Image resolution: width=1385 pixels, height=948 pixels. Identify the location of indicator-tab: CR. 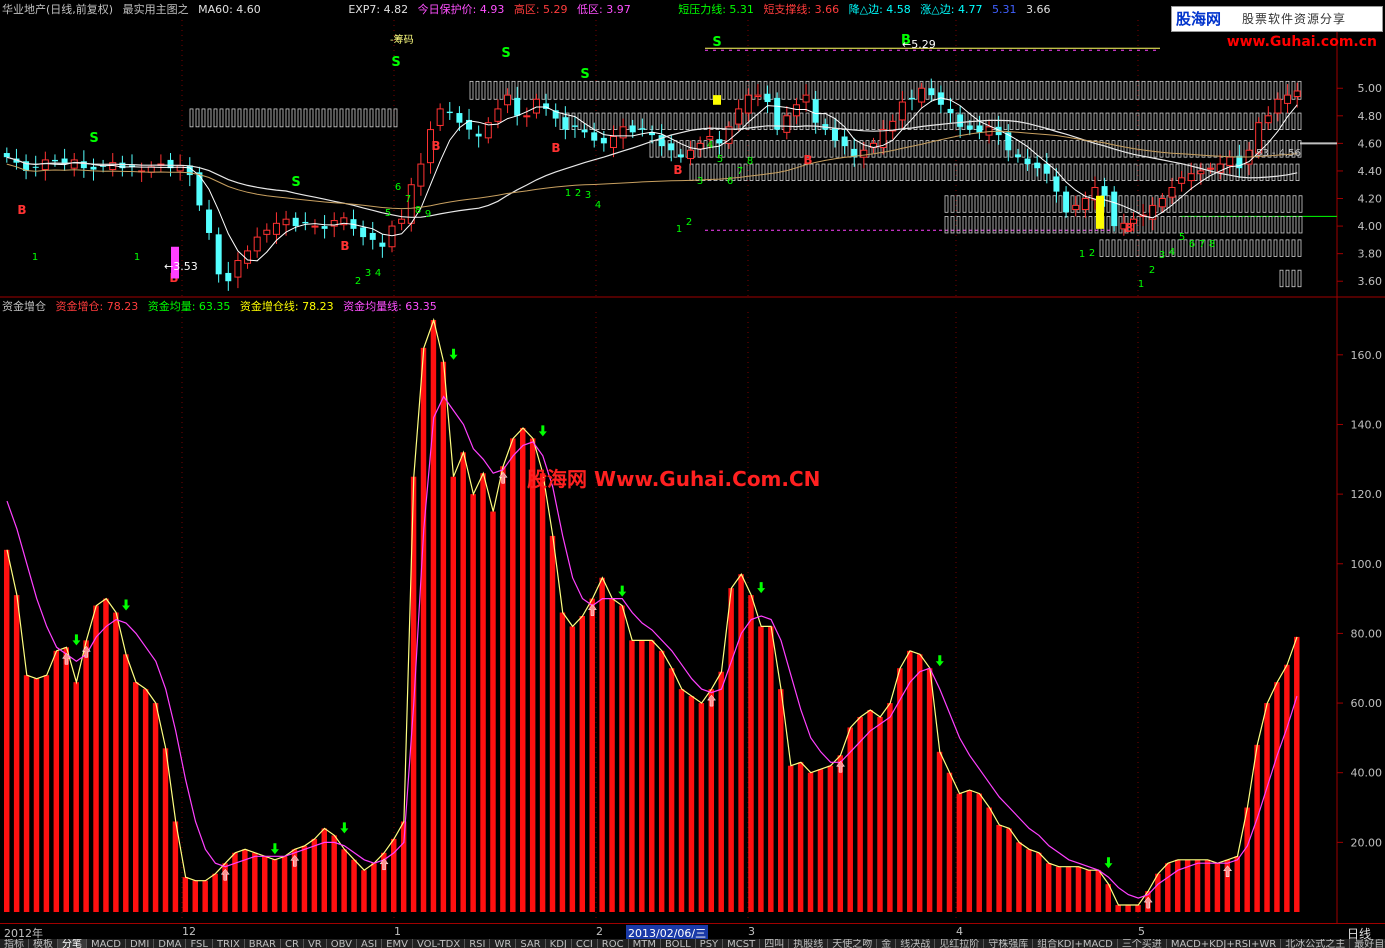
(292, 943).